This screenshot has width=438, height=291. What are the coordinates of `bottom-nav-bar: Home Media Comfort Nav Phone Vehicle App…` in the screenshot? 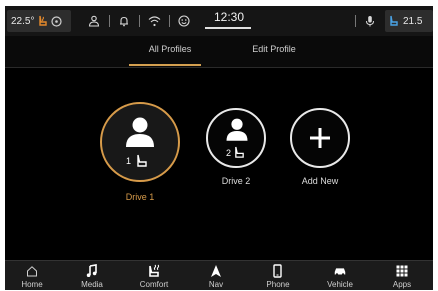 It's located at (219, 275).